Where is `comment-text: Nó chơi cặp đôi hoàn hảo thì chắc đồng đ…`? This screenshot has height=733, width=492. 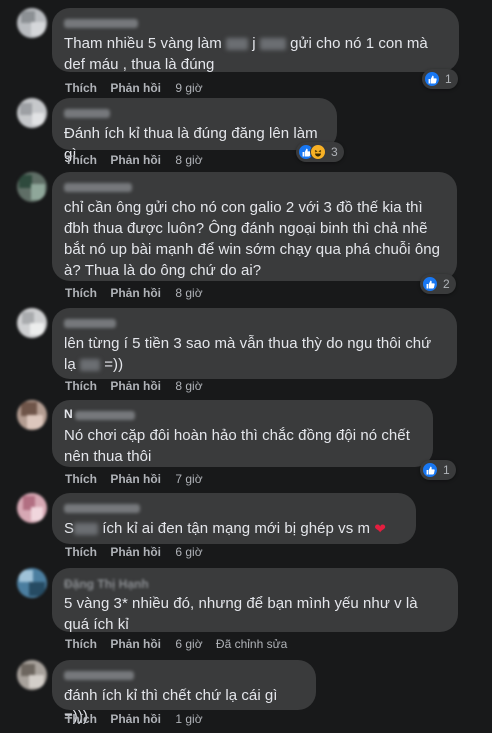
comment-text: Nó chơi cặp đôi hoàn hảo thì chắc đồng đ… is located at coordinates (239, 446).